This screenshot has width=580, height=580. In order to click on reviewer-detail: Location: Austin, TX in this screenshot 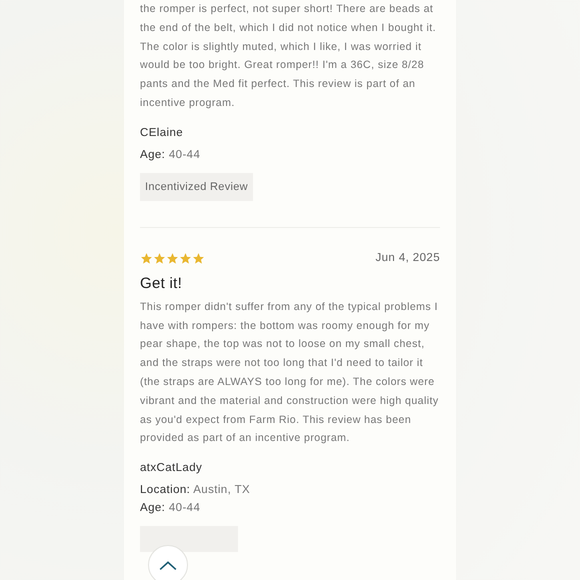, I will do `click(196, 490)`.